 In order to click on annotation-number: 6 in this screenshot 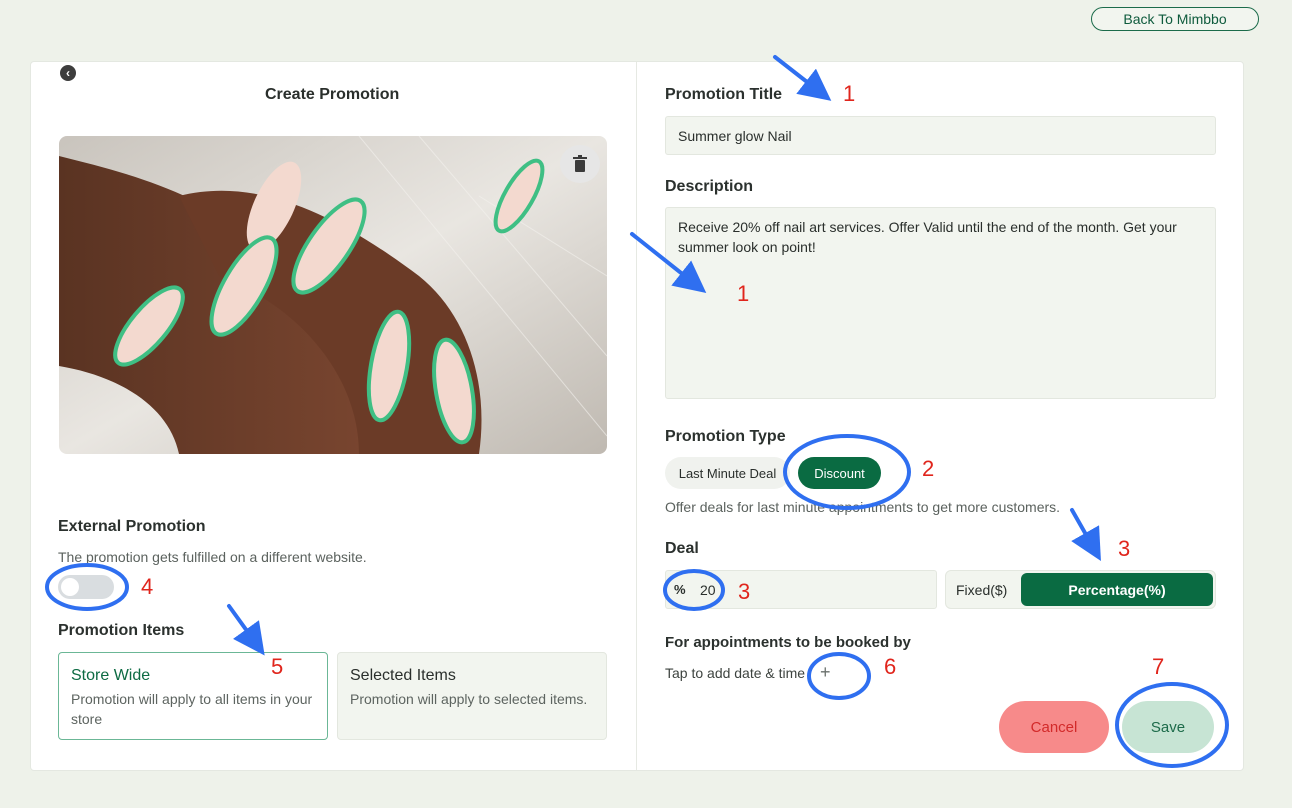, I will do `click(890, 666)`.